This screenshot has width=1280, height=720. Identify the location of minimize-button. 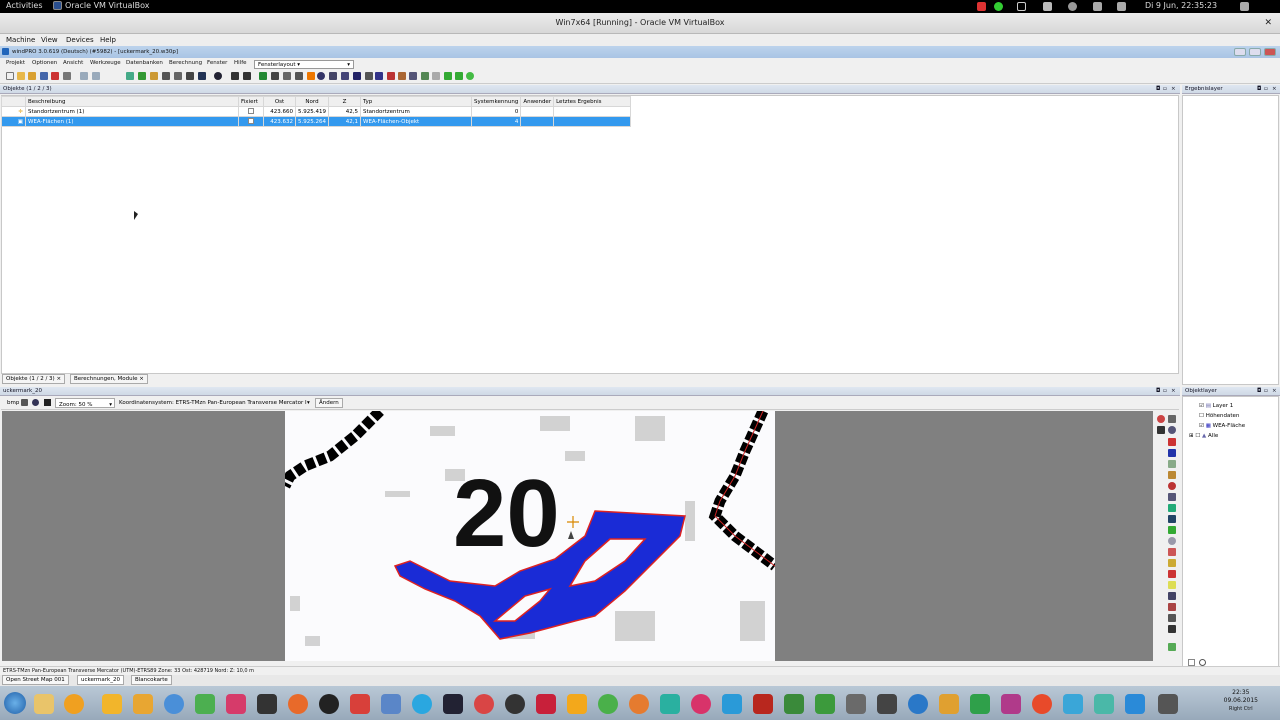
(1240, 52).